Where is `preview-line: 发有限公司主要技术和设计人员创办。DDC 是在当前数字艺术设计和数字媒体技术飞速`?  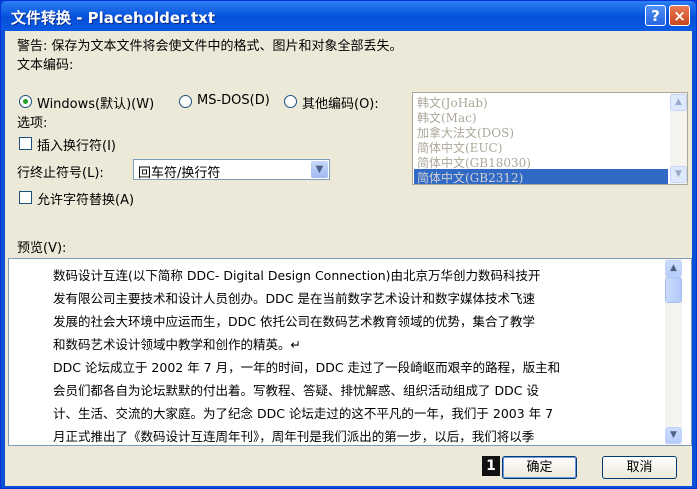 preview-line: 发有限公司主要技术和设计人员创办。DDC 是在当前数字艺术设计和数字媒体技术飞速 is located at coordinates (294, 298).